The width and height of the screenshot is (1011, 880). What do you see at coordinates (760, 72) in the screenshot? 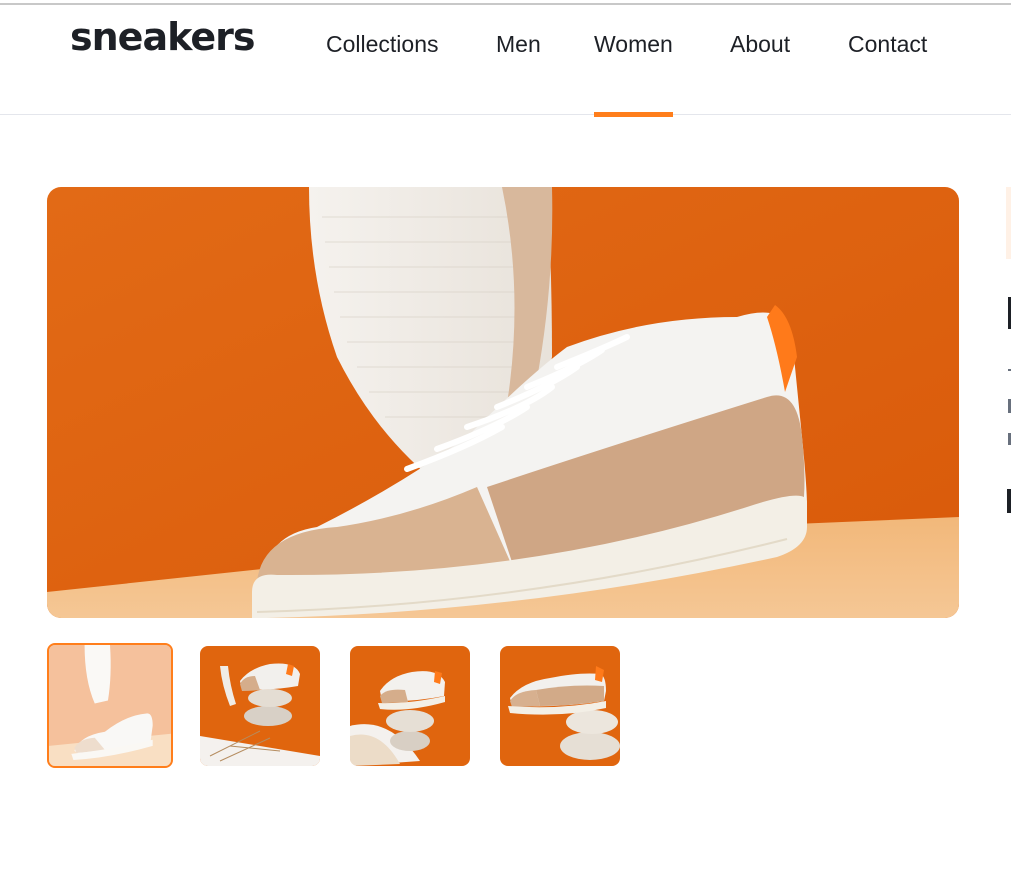
I see `nav-item-about: About` at bounding box center [760, 72].